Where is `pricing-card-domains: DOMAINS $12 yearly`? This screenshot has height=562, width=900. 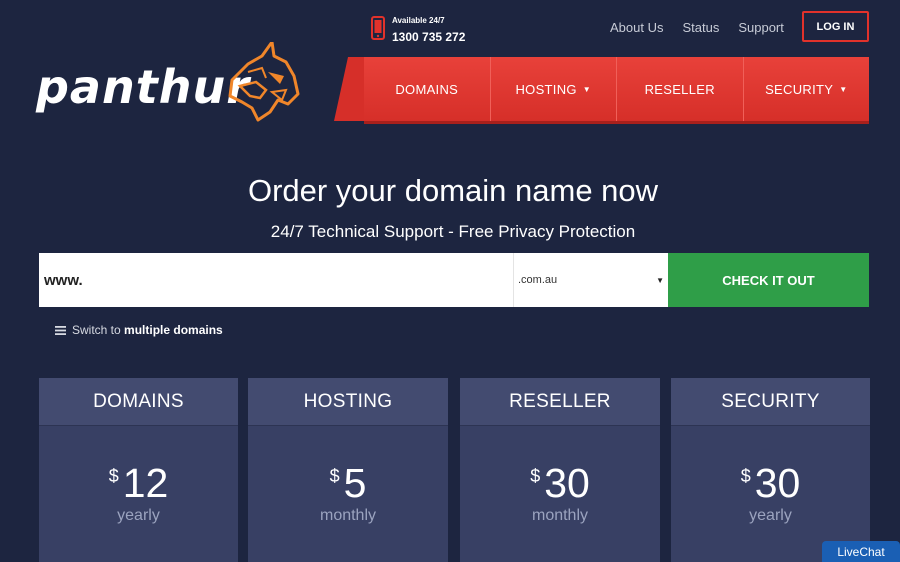
pricing-card-domains: DOMAINS $12 yearly is located at coordinates (138, 470).